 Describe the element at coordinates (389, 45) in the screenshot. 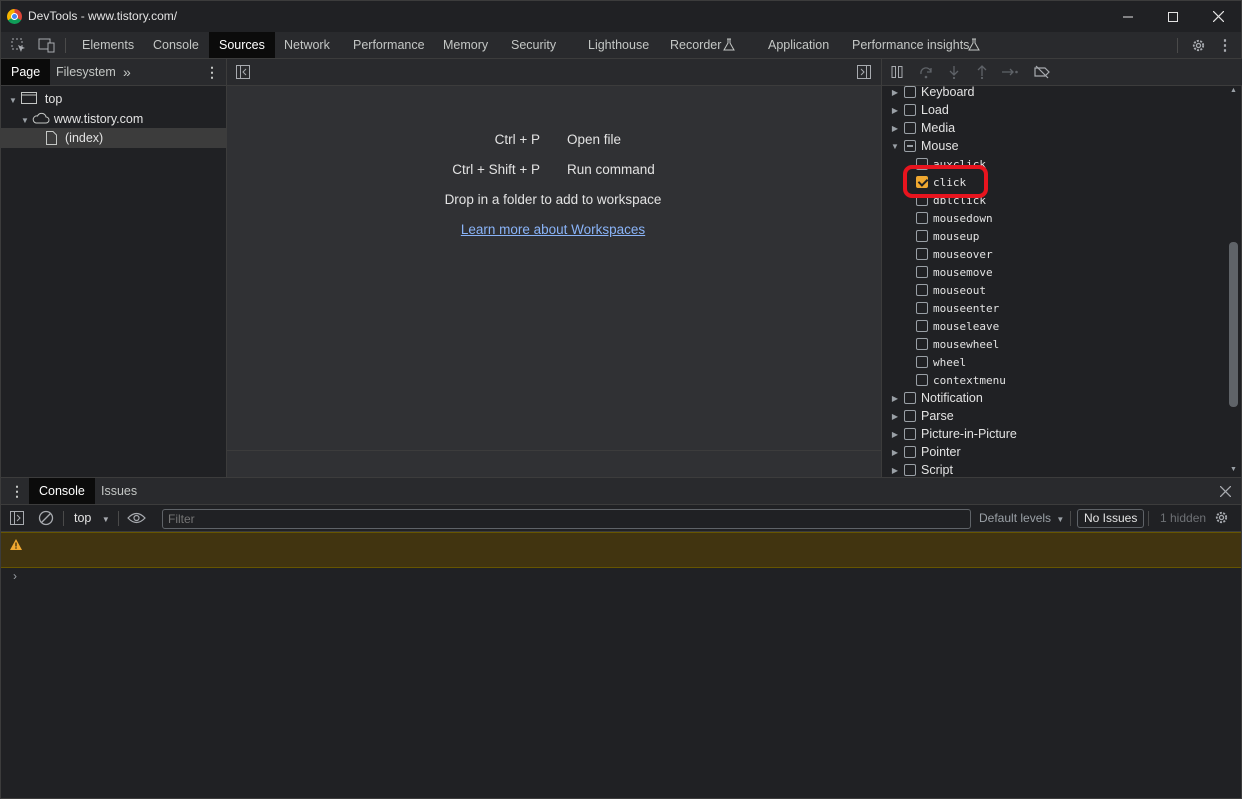

I see `tab-performance: Performance` at that location.